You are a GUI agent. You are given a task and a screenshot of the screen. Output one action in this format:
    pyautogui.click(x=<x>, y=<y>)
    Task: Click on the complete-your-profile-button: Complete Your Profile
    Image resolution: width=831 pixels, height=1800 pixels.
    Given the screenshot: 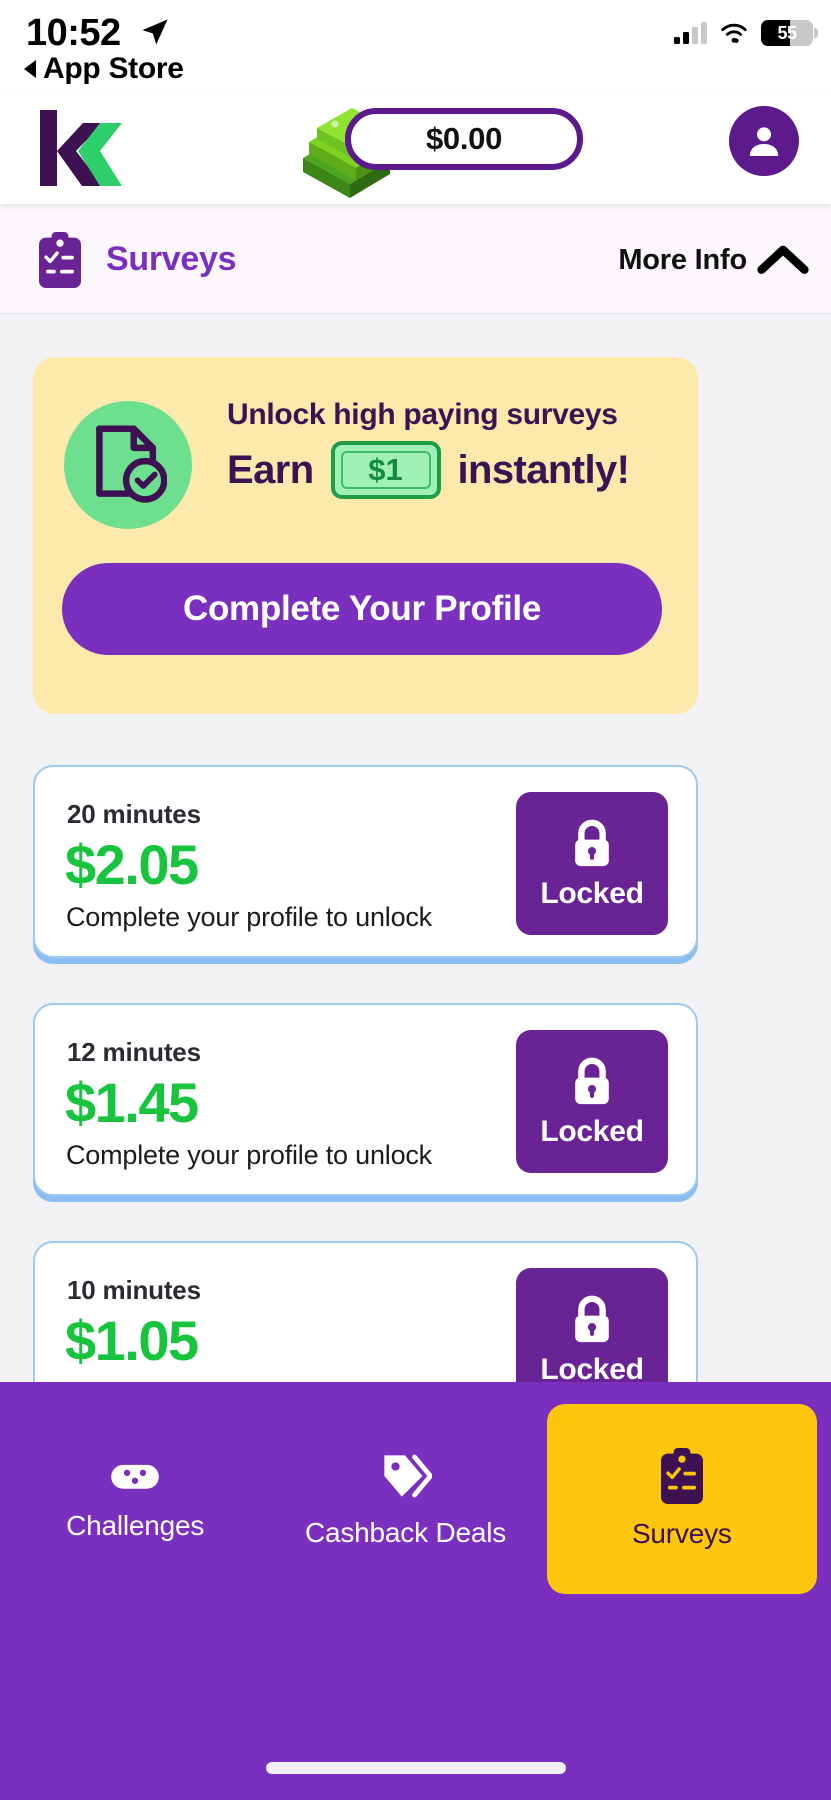 What is the action you would take?
    pyautogui.click(x=362, y=609)
    